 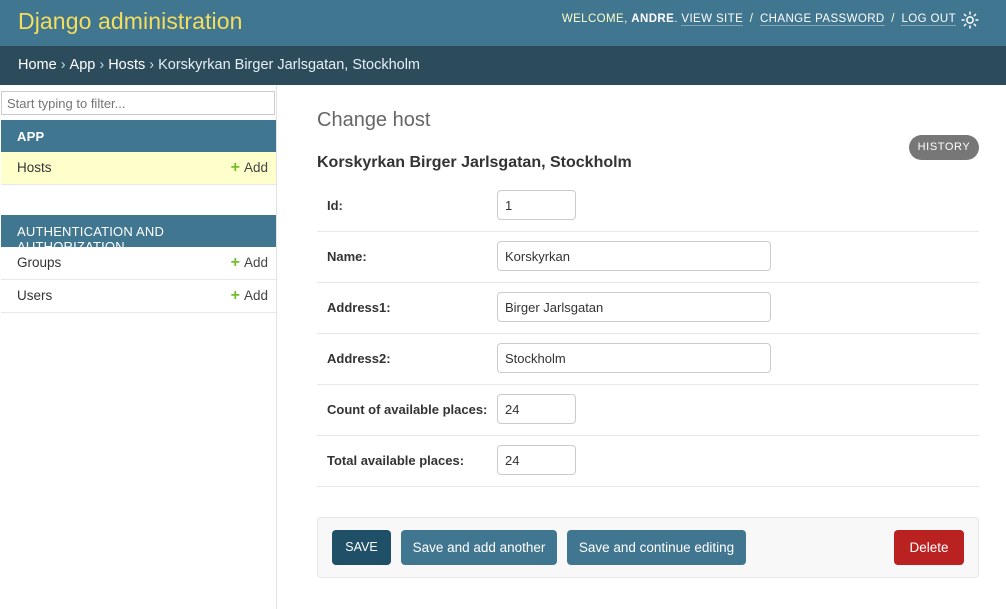 What do you see at coordinates (138, 263) in the screenshot?
I see `sidebar-item-groups: Groups + Add` at bounding box center [138, 263].